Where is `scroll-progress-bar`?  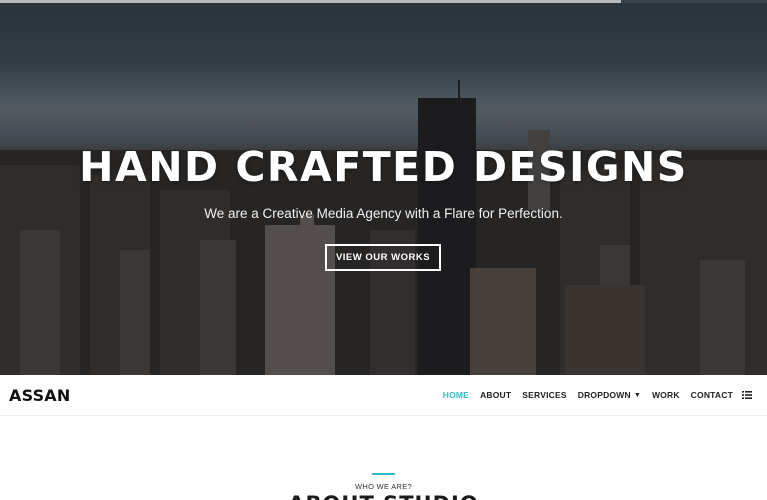 scroll-progress-bar is located at coordinates (383, 1).